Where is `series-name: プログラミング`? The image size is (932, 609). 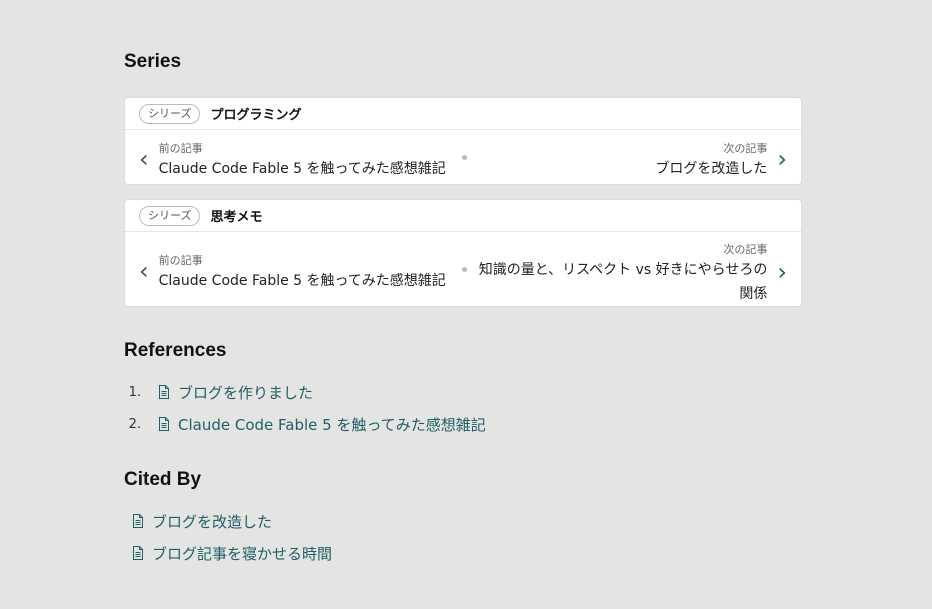 series-name: プログラミング is located at coordinates (255, 113).